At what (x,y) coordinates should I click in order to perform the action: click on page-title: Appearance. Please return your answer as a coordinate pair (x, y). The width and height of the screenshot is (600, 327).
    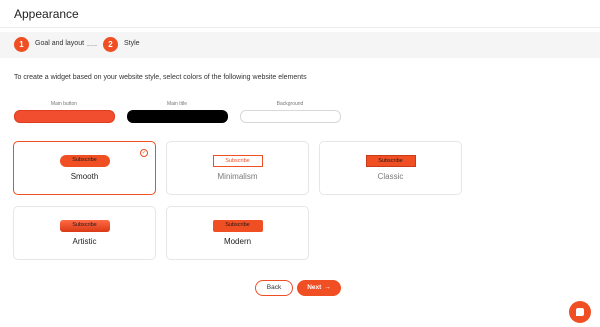
    Looking at the image, I should click on (46, 14).